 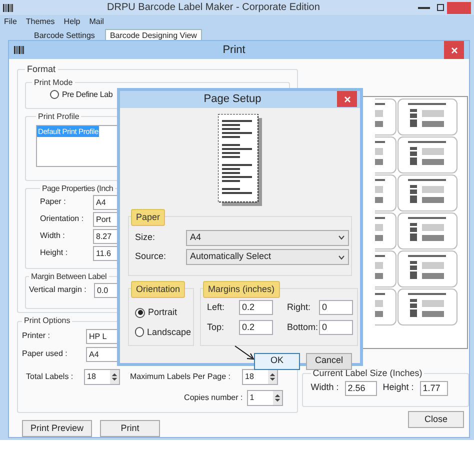 What do you see at coordinates (153, 34) in the screenshot?
I see `tab: Barcode Designing View` at bounding box center [153, 34].